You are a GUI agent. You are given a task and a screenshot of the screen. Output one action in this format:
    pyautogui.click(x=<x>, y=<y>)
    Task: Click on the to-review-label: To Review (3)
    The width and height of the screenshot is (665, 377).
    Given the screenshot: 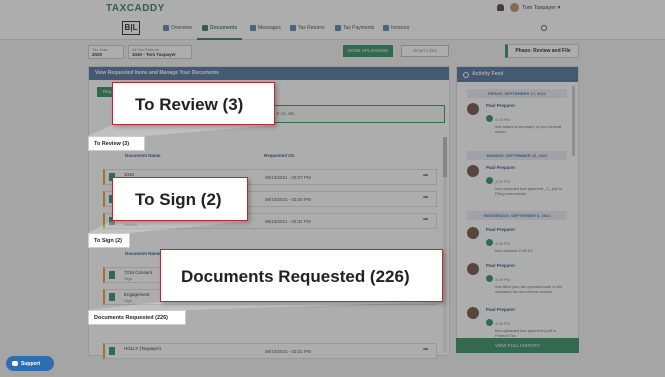 What is the action you would take?
    pyautogui.click(x=116, y=143)
    